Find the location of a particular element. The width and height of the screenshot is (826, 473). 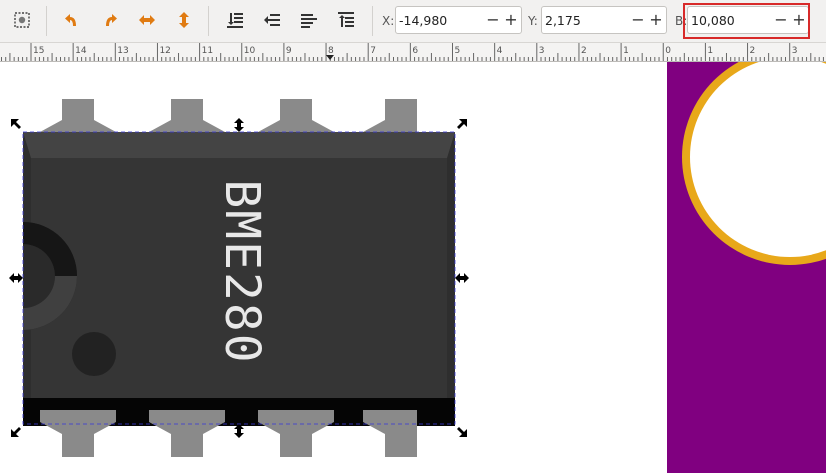

y-decrement-button: − is located at coordinates (638, 20).